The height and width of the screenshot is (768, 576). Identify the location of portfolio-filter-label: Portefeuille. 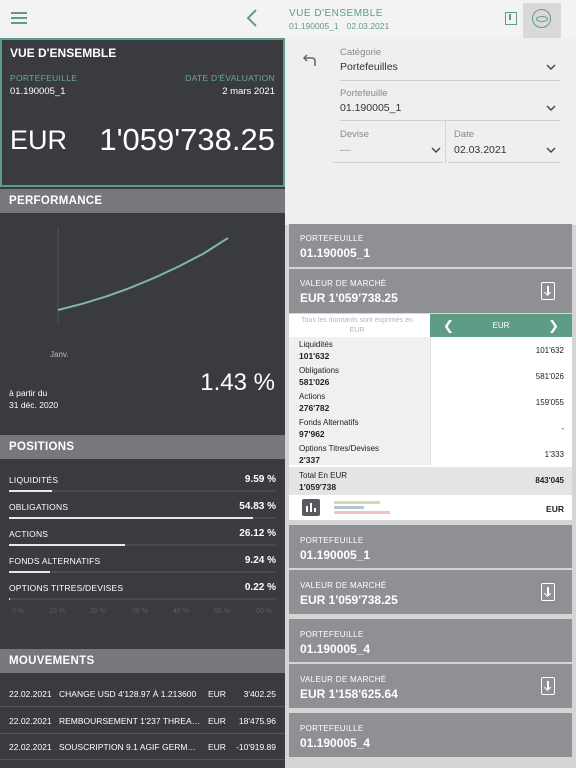
(364, 93).